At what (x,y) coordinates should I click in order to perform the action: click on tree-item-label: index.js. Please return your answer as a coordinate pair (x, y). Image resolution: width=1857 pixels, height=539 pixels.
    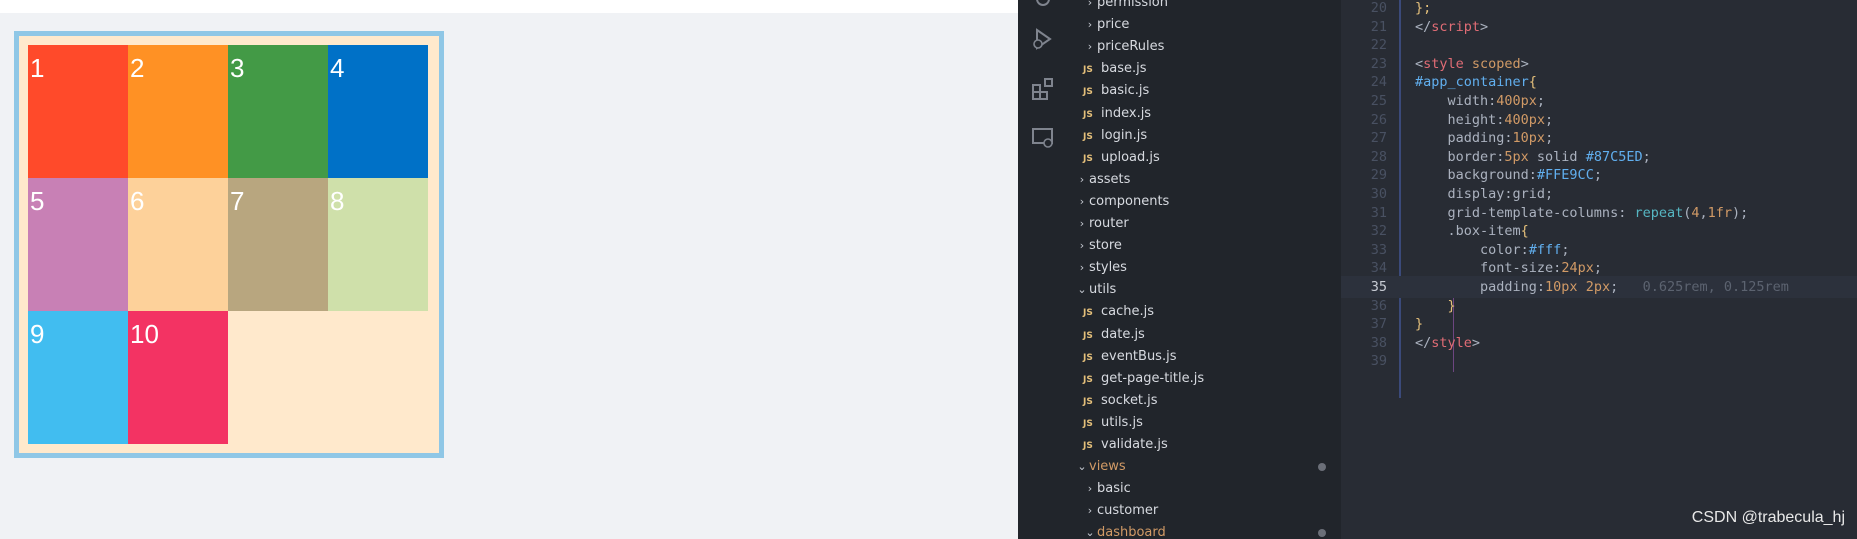
    Looking at the image, I should click on (1126, 113).